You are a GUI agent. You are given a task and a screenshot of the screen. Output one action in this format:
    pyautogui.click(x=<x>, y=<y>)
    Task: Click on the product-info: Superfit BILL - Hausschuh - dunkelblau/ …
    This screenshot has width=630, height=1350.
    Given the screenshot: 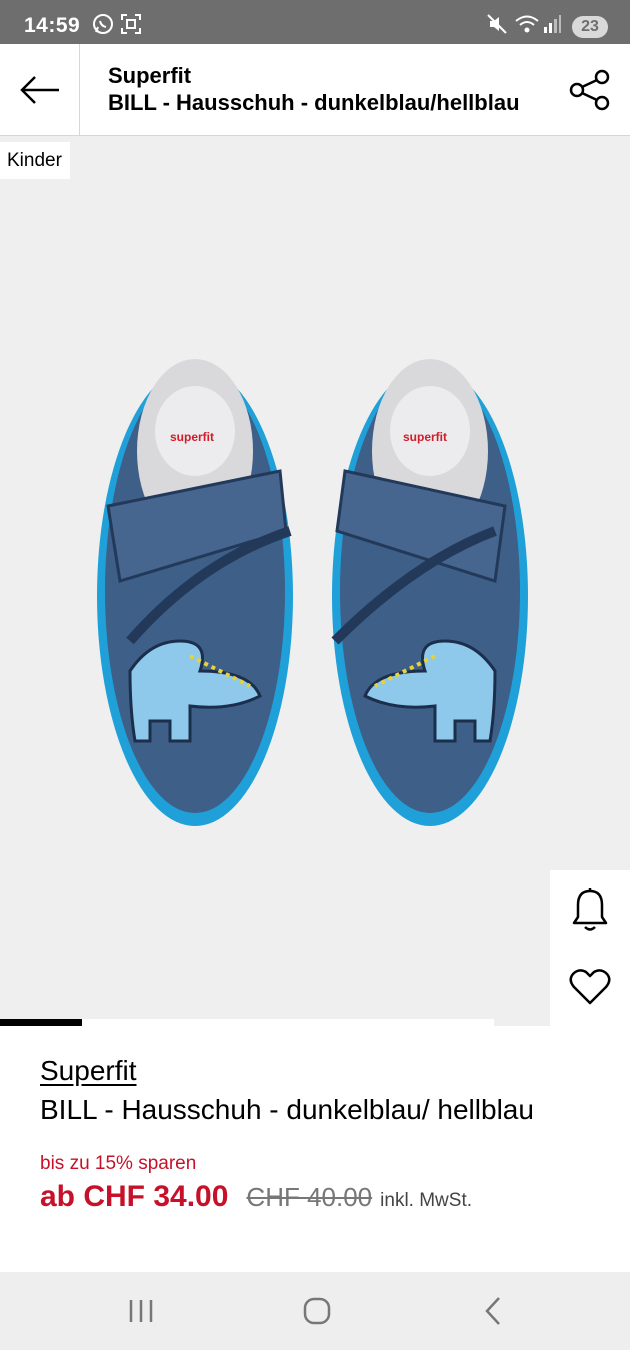 What is the action you would take?
    pyautogui.click(x=320, y=1133)
    